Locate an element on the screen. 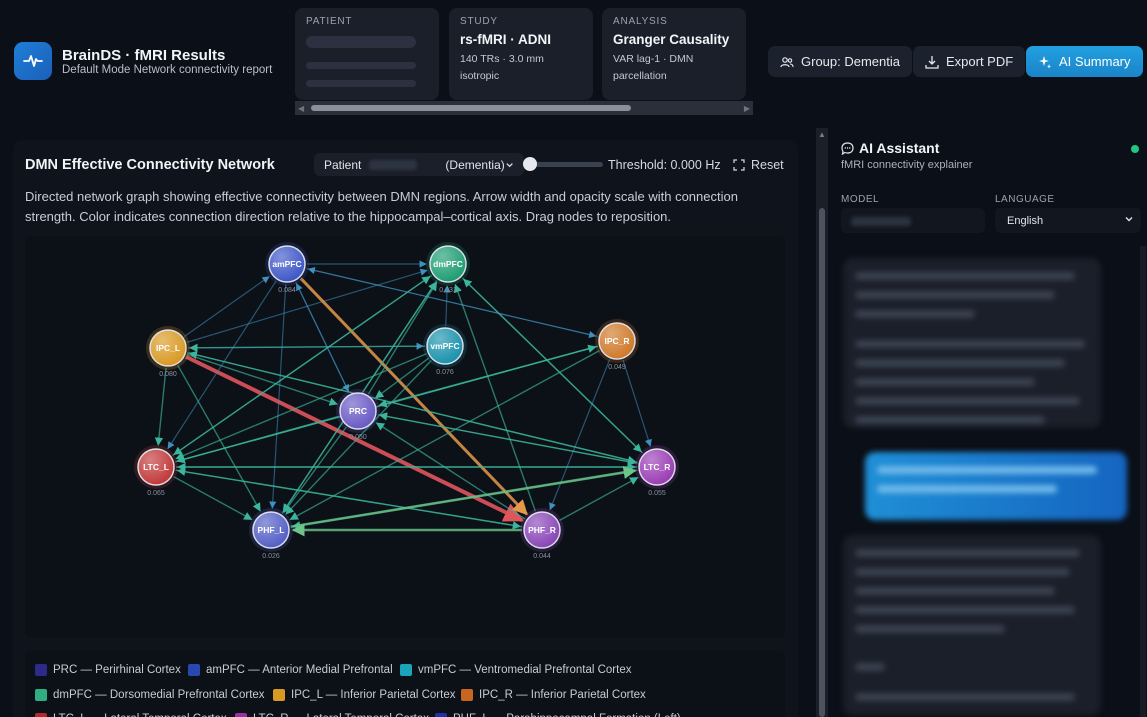 The height and width of the screenshot is (717, 1147). ai-subtitle: fMRI connectivity explainer is located at coordinates (907, 165).